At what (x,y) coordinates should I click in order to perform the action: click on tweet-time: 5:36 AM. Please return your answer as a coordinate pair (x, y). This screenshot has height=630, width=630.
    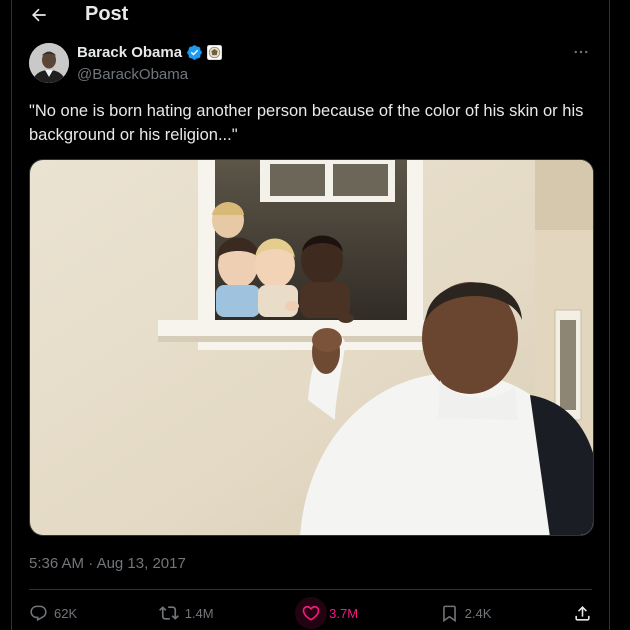
    Looking at the image, I should click on (56, 563).